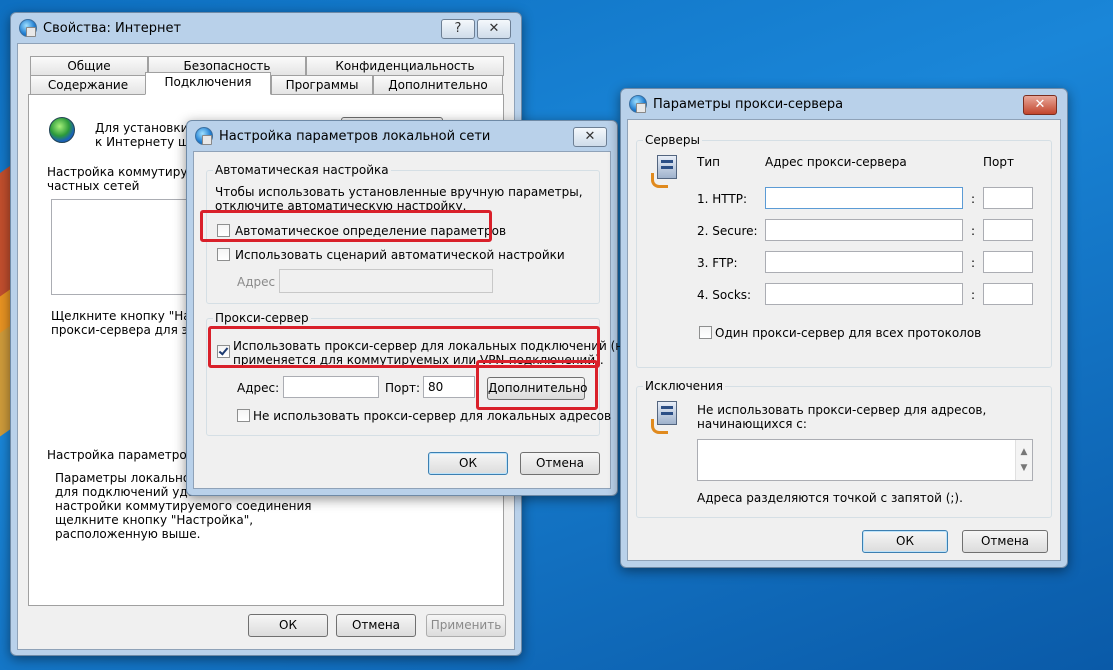  Describe the element at coordinates (864, 262) in the screenshot. I see `ftp-address-input` at that location.